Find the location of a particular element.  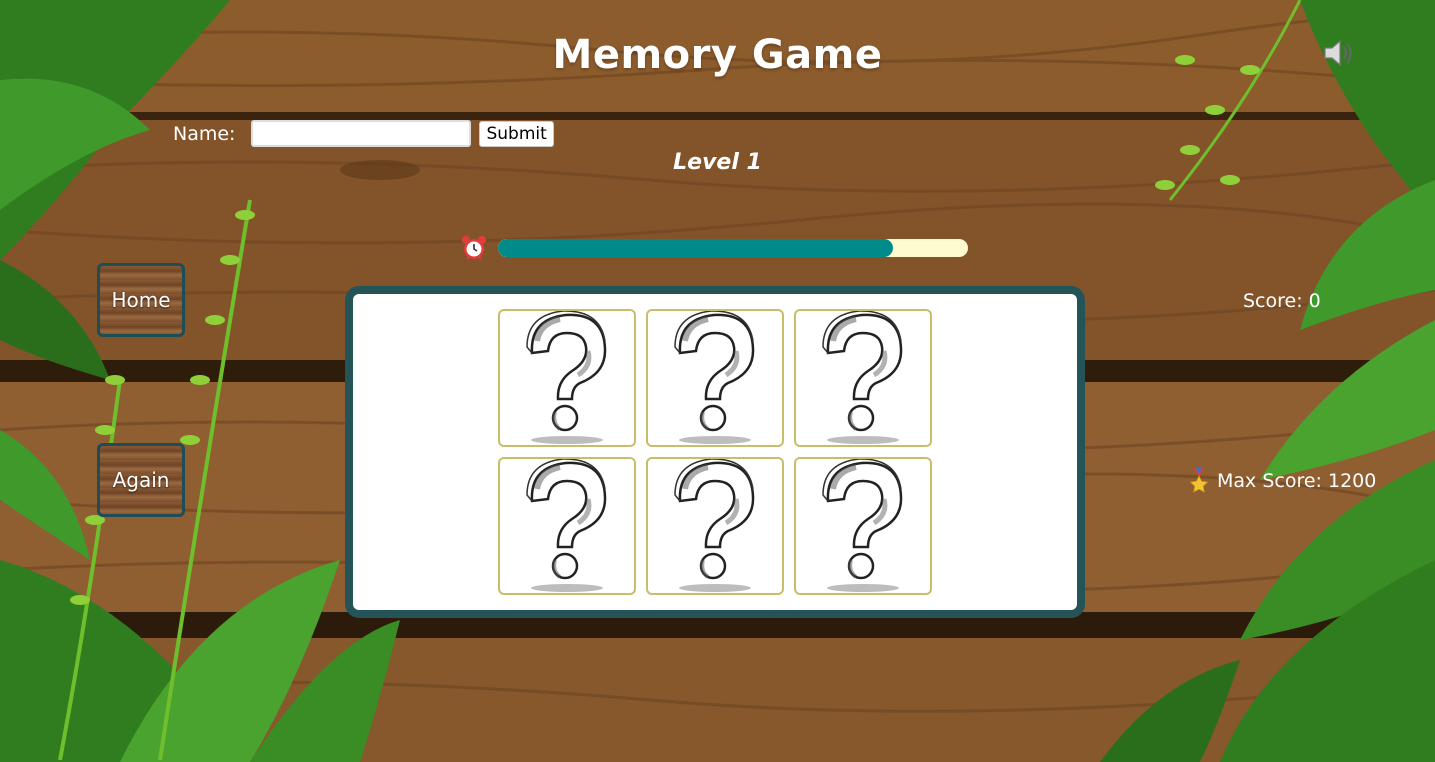

again-button-label: Again is located at coordinates (141, 480).